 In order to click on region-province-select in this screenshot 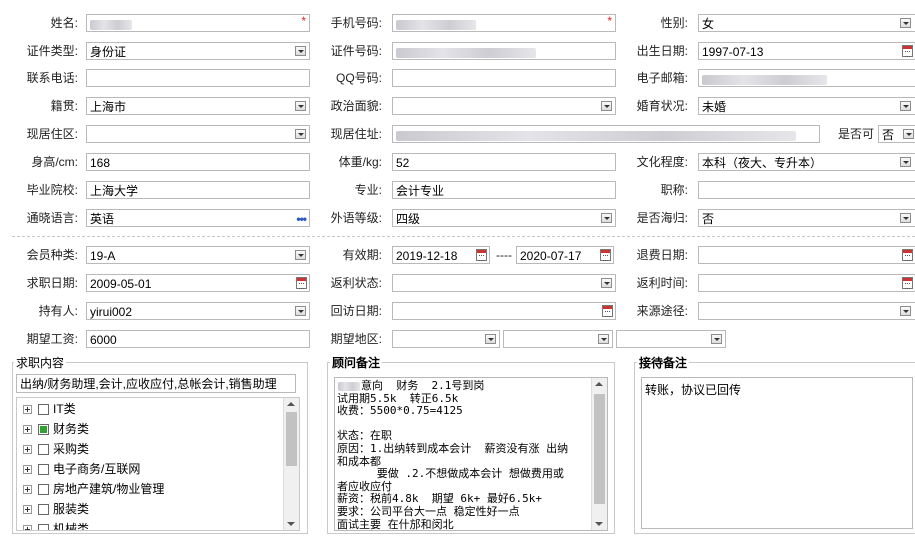, I will do `click(446, 339)`.